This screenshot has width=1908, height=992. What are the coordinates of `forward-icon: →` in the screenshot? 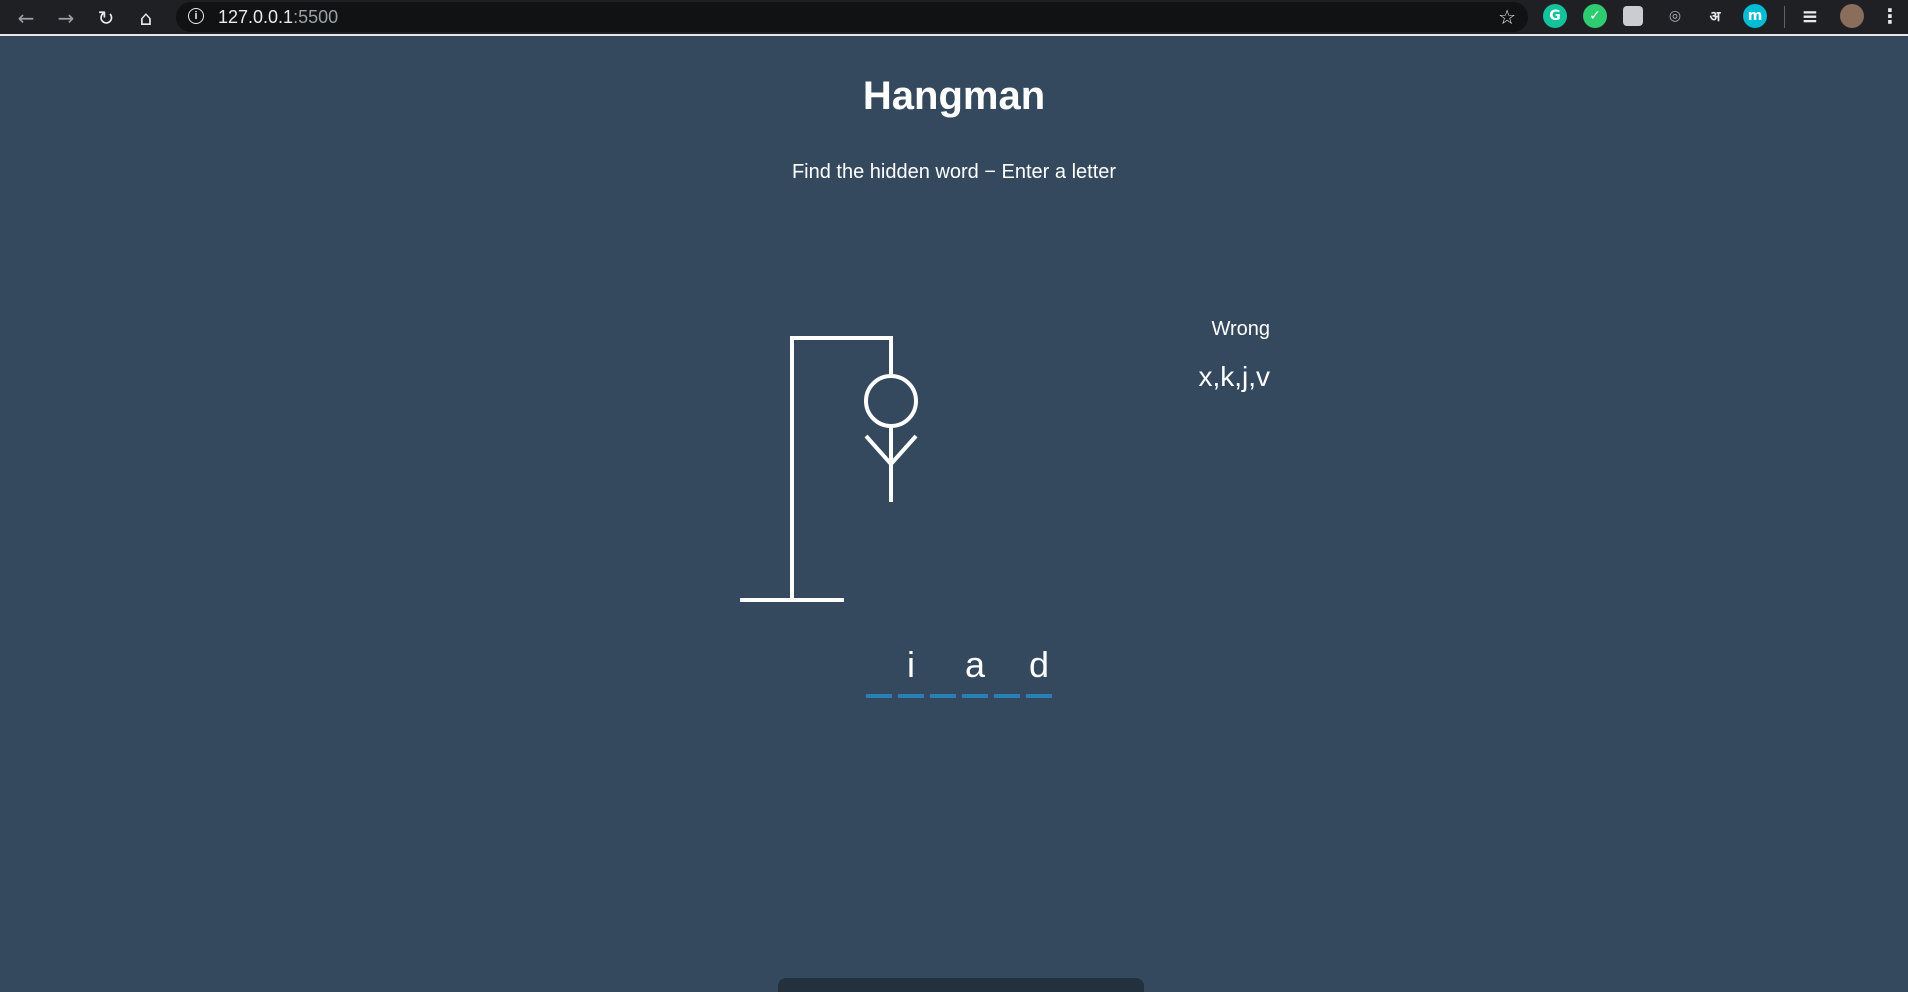 It's located at (66, 18).